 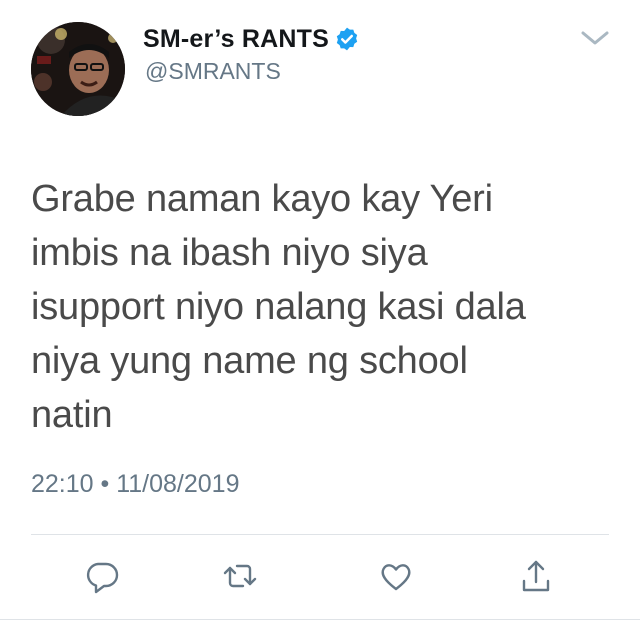 What do you see at coordinates (72, 415) in the screenshot?
I see `tweet-text-line: natin` at bounding box center [72, 415].